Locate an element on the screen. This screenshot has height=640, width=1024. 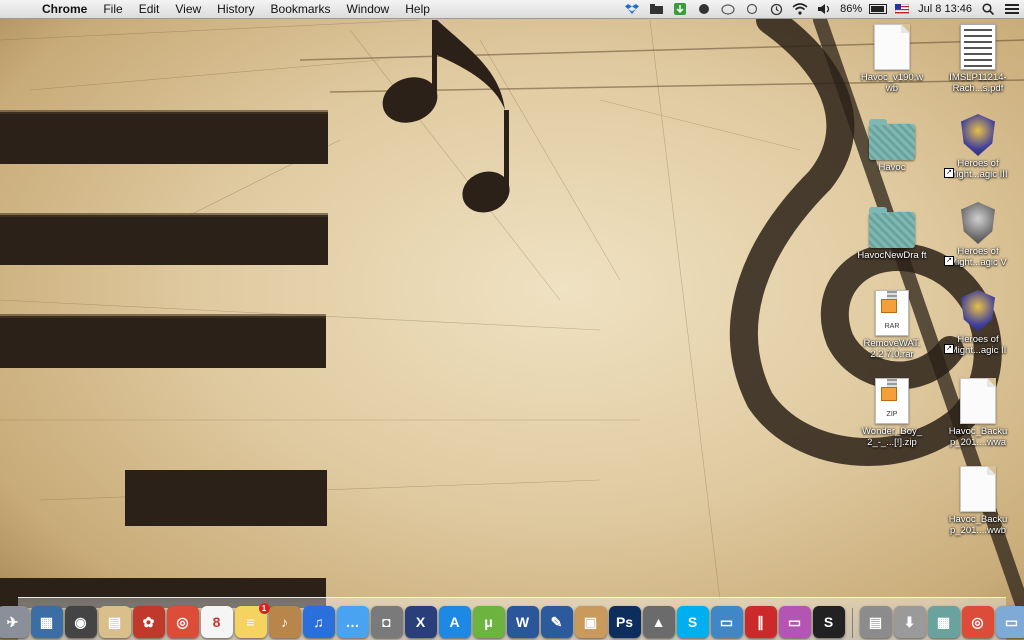
bootcamp-icon: ▭ is located at coordinates (794, 622).